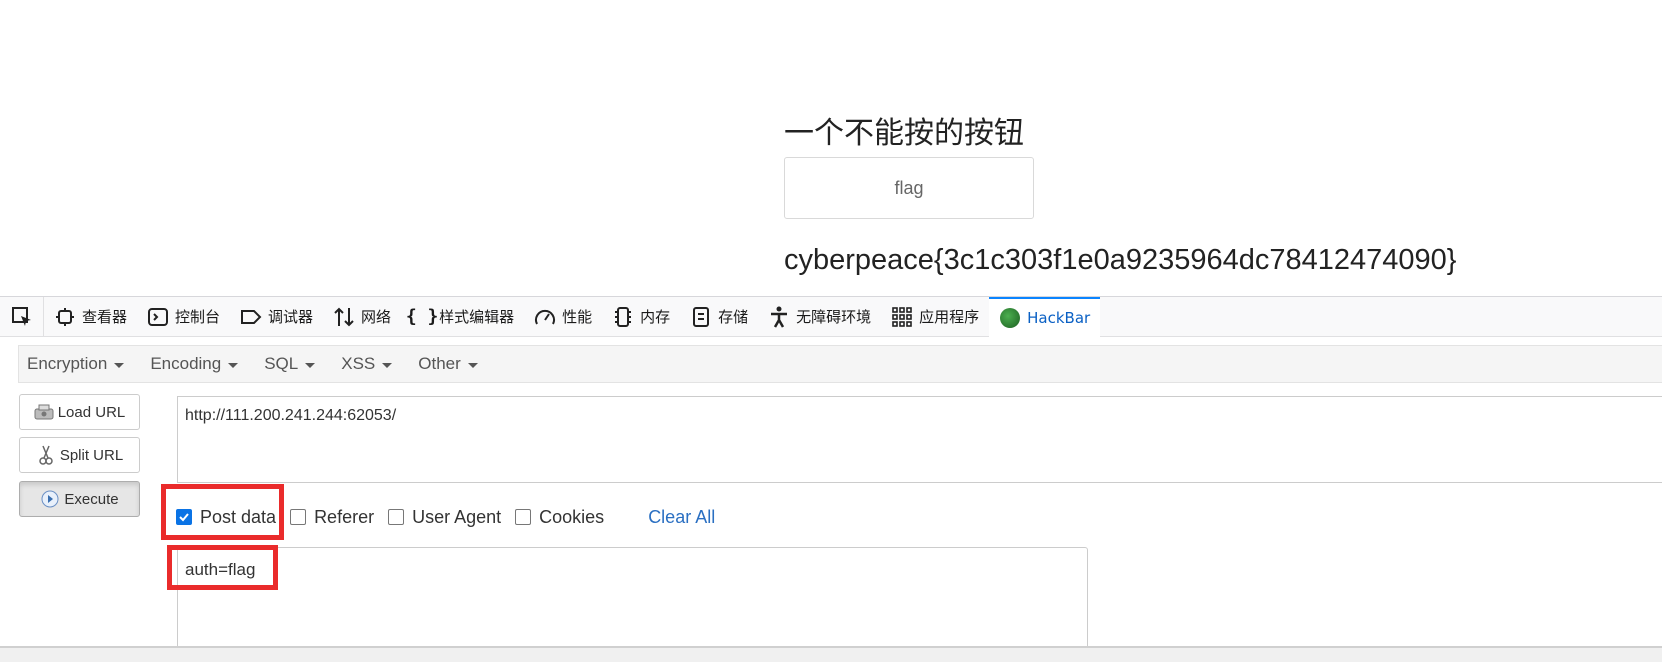  Describe the element at coordinates (50, 499) in the screenshot. I see `play-icon` at that location.